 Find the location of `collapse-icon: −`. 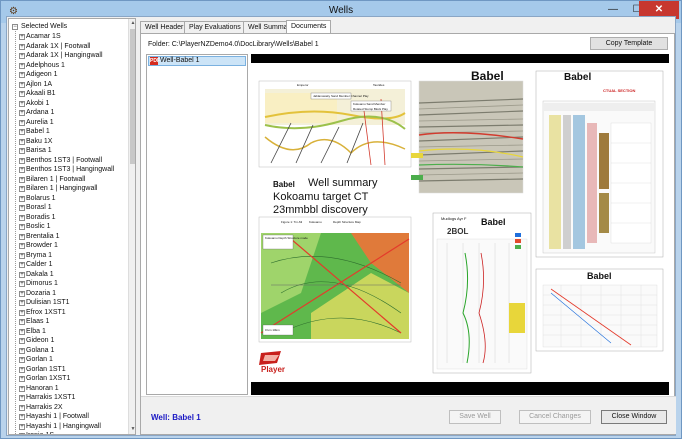

collapse-icon: − is located at coordinates (15, 27).